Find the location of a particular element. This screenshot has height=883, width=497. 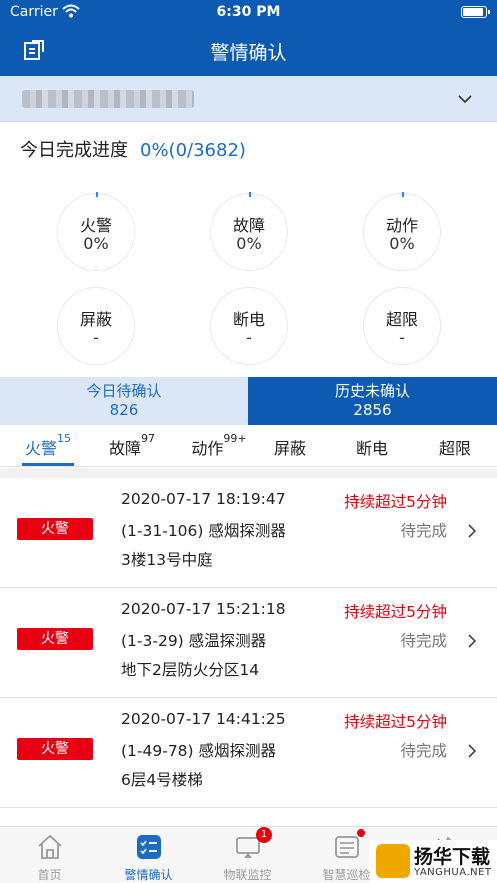

active-tab-indicator is located at coordinates (48, 464).